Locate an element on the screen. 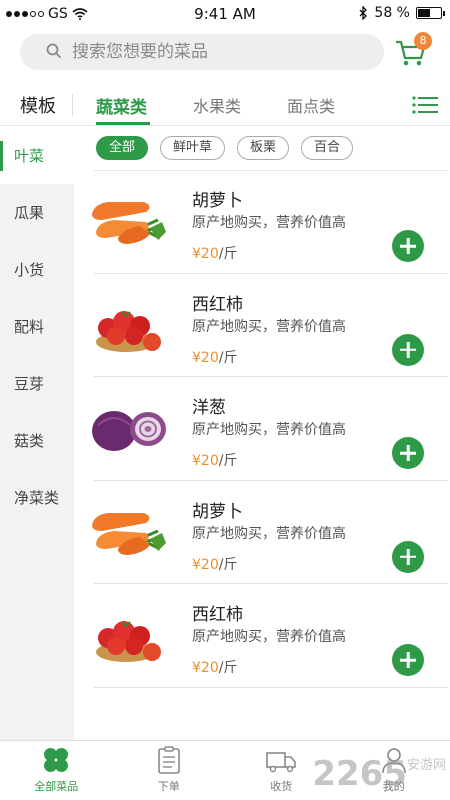 This screenshot has width=450, height=800. nav-label: 全部菜品 is located at coordinates (56, 786).